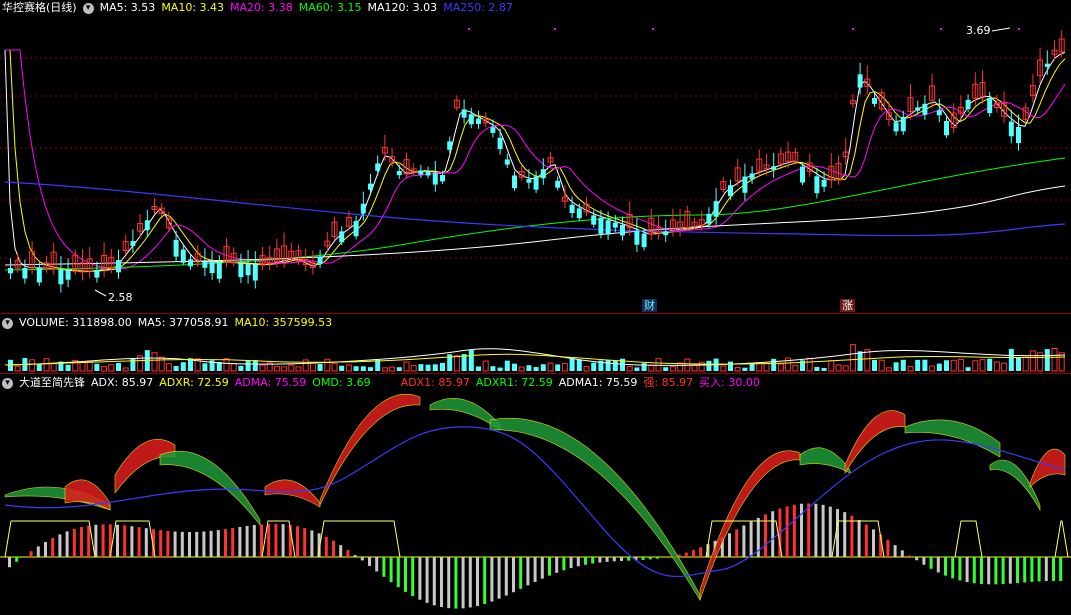  Describe the element at coordinates (39, 7) in the screenshot. I see `stock-title: 华控赛格(日线)` at that location.